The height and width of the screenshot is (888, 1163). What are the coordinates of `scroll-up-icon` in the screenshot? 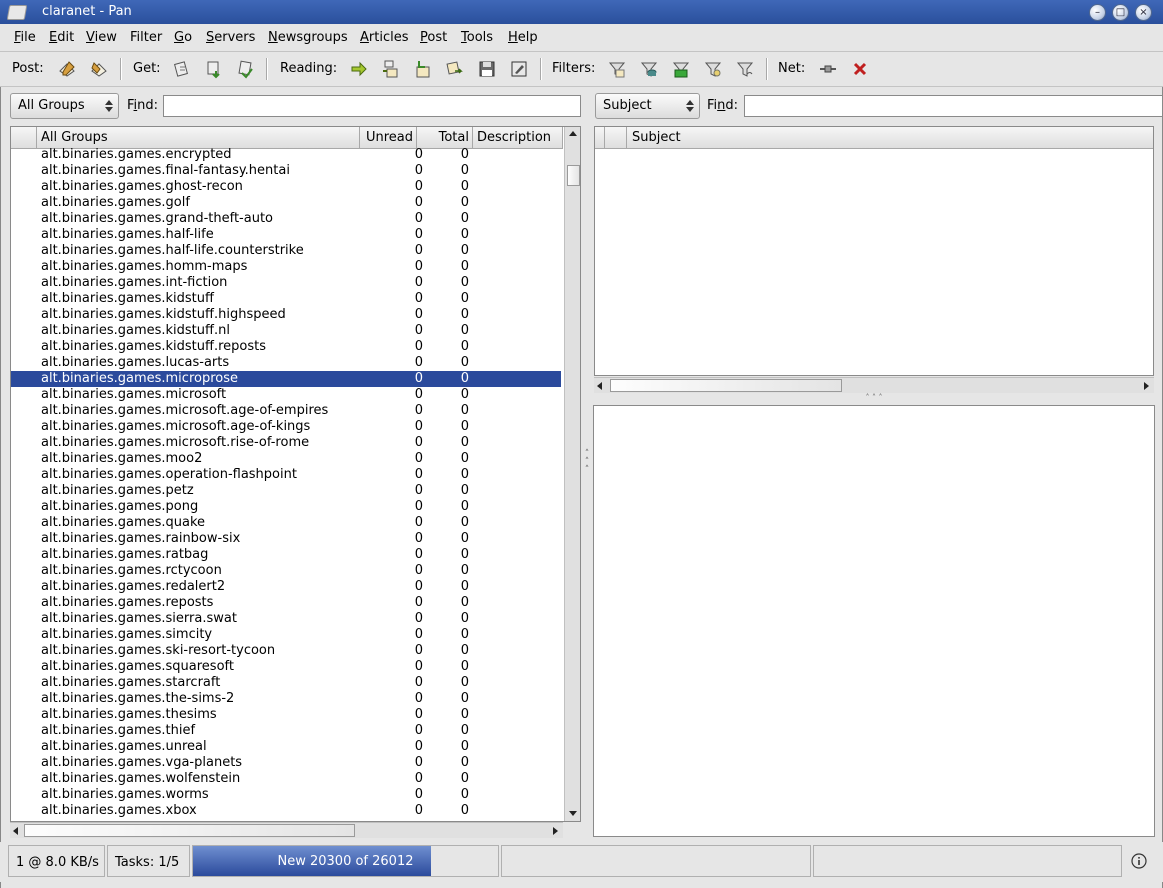 It's located at (573, 133).